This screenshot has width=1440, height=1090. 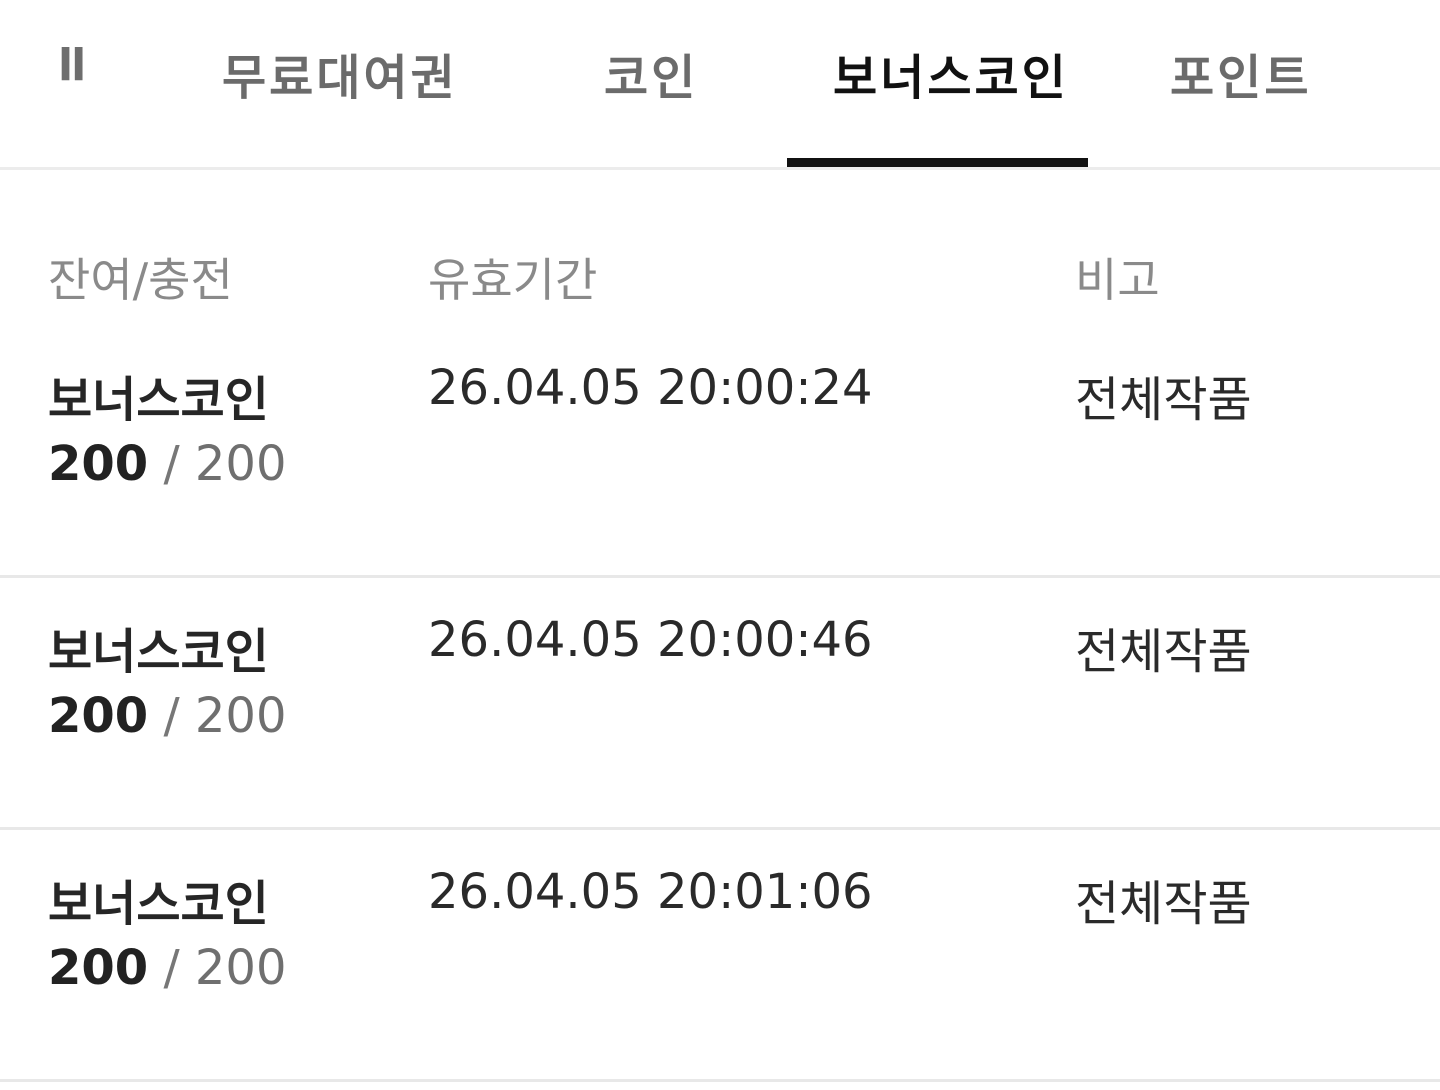 I want to click on expiry-date: 26.04.05 20:00:24, so click(x=650, y=388).